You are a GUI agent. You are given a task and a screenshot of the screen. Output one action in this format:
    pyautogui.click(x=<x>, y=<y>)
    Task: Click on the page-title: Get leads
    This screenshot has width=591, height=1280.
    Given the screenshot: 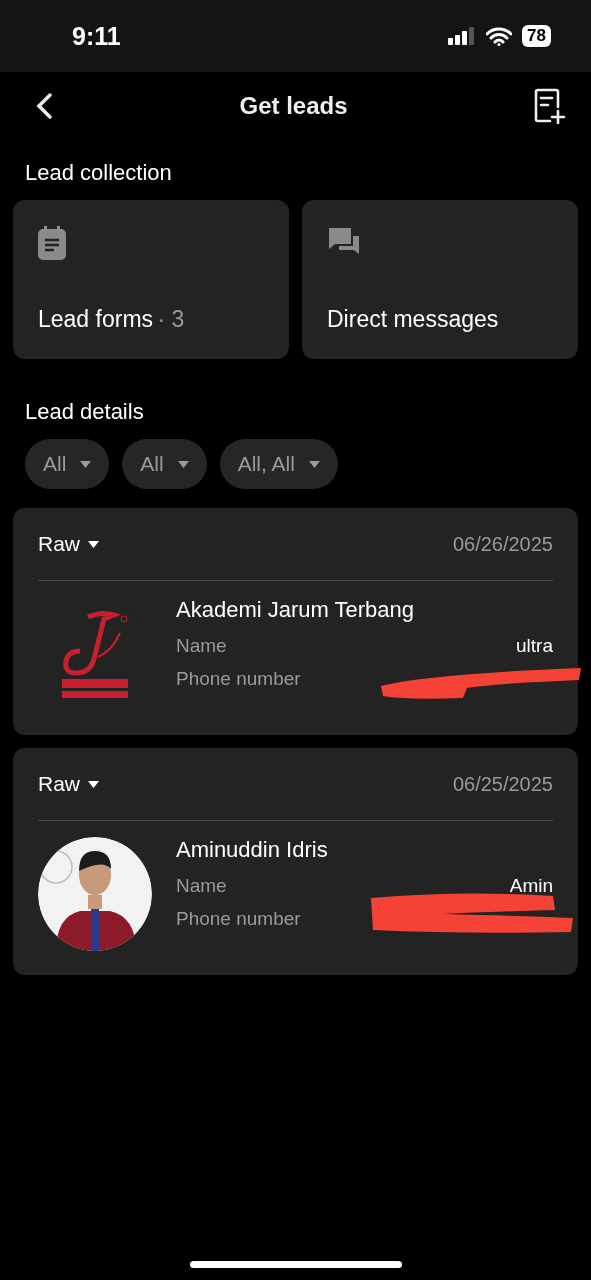 What is the action you would take?
    pyautogui.click(x=293, y=106)
    